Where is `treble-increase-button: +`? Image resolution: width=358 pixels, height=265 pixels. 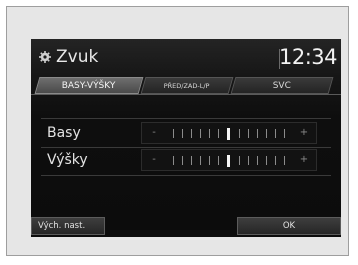
treble-increase-button: + is located at coordinates (304, 160).